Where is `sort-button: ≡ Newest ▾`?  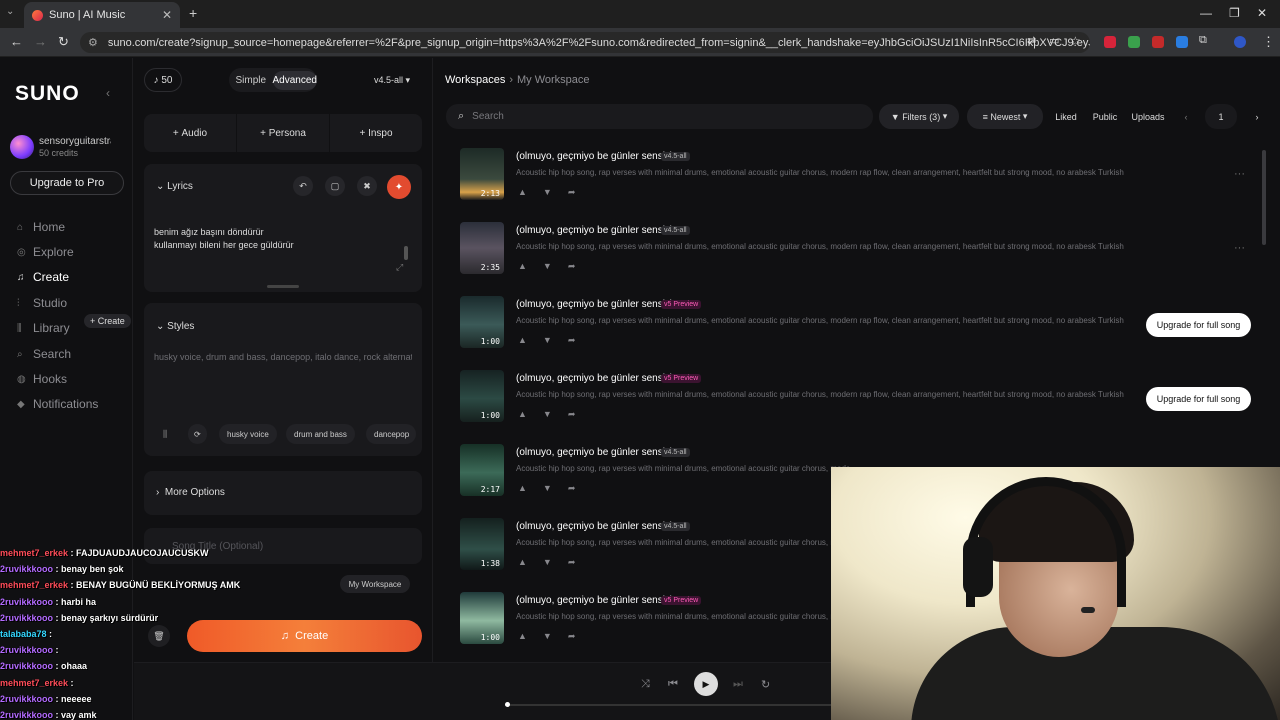
sort-button: ≡ Newest ▾ is located at coordinates (1005, 116).